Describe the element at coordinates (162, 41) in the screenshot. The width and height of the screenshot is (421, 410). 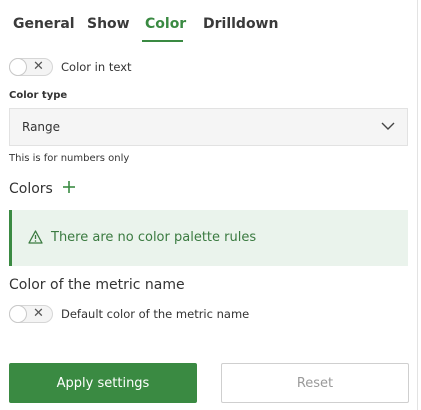
I see `active-tab-indicator` at that location.